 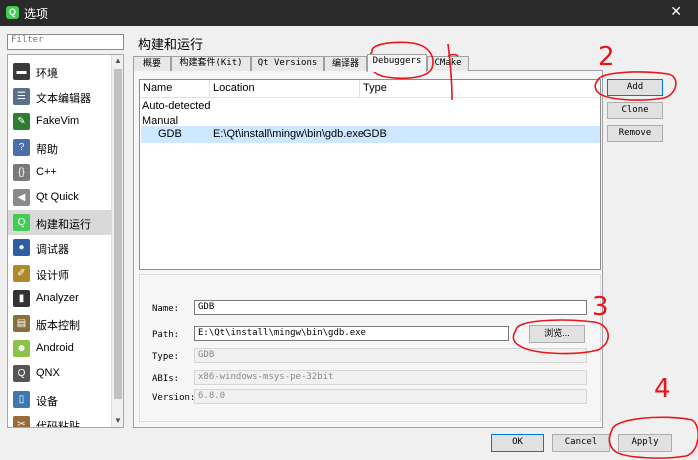 I want to click on sidebar-item-label: Analyzer, so click(x=57, y=297).